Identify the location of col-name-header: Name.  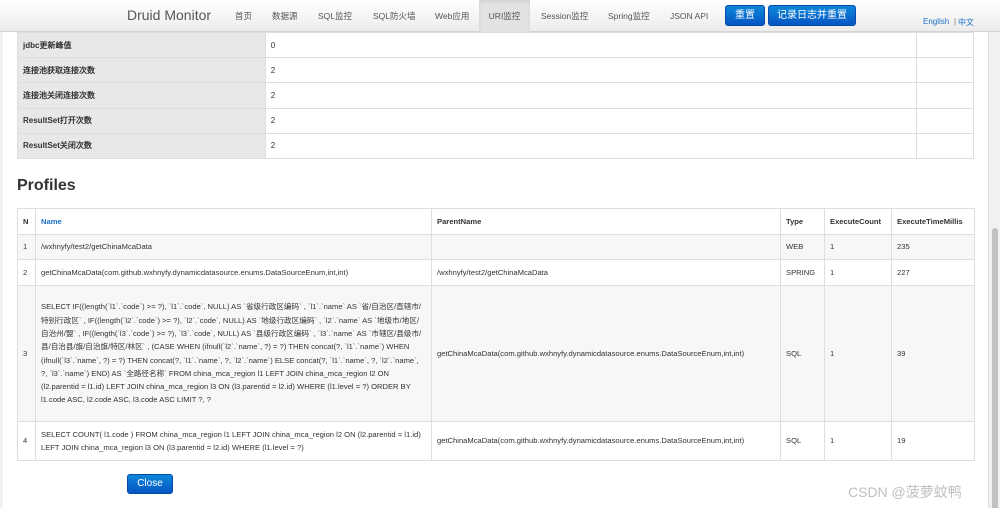
(233, 221).